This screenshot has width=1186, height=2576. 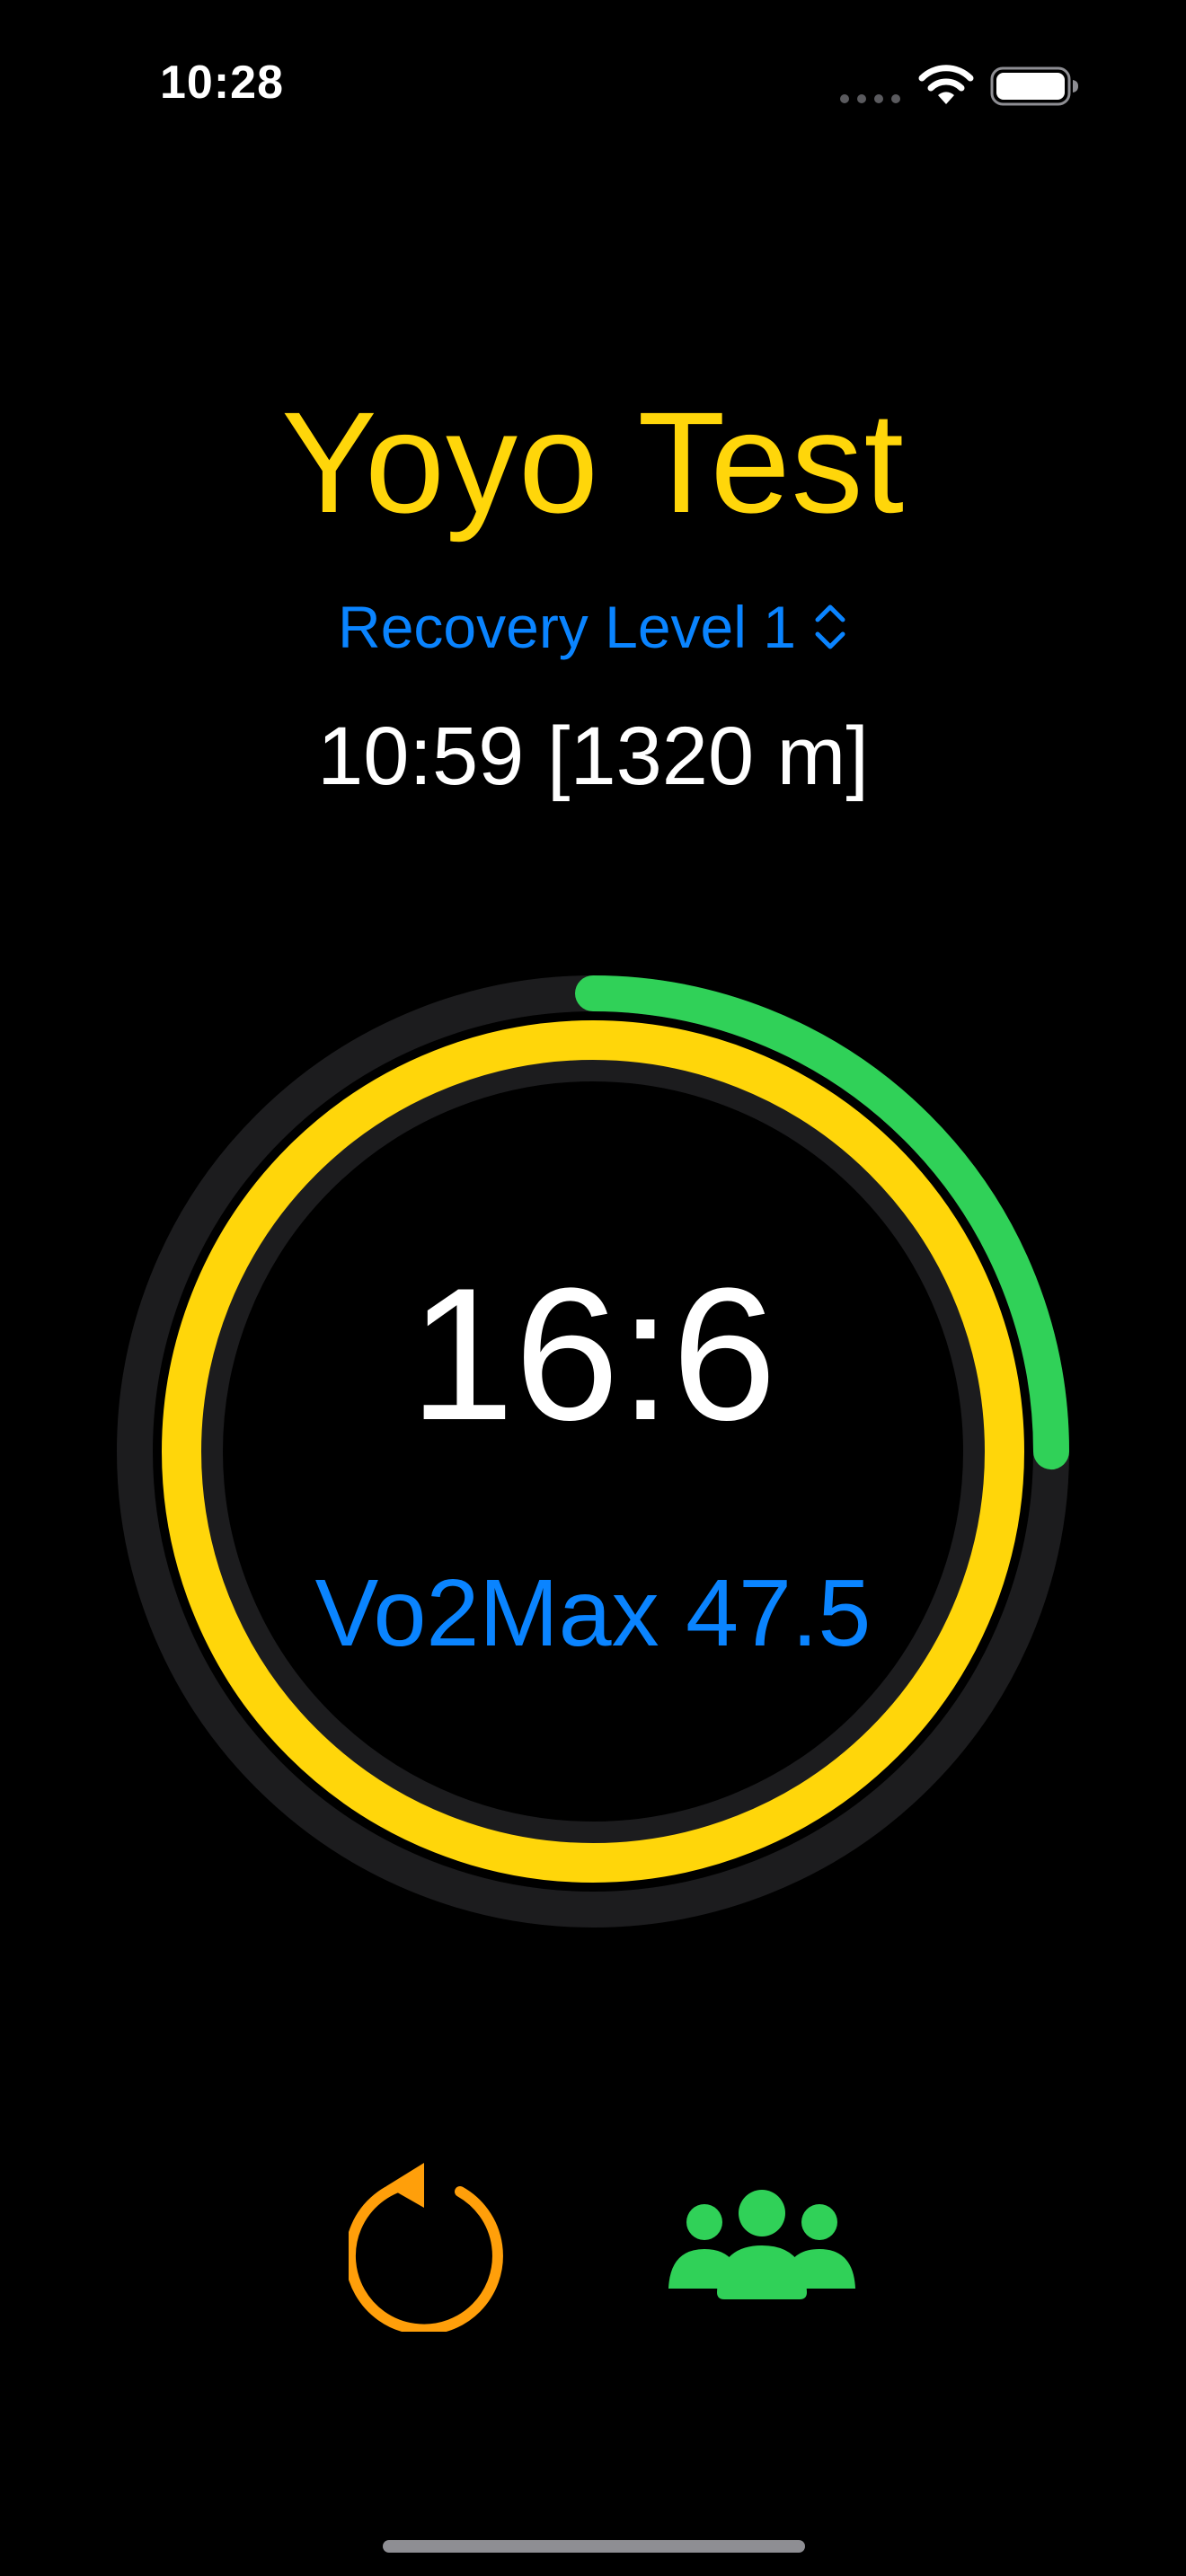 What do you see at coordinates (593, 1354) in the screenshot?
I see `current-level-time: 16:6` at bounding box center [593, 1354].